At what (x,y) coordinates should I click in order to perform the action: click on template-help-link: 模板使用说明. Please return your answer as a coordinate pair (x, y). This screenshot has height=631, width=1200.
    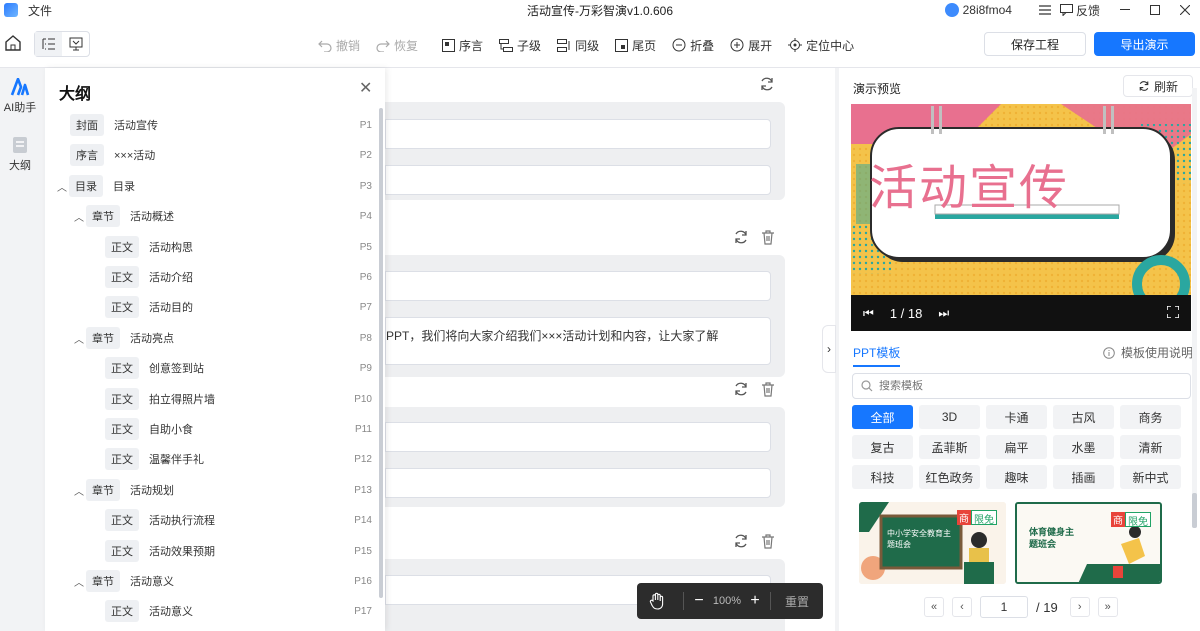
    Looking at the image, I should click on (1148, 352).